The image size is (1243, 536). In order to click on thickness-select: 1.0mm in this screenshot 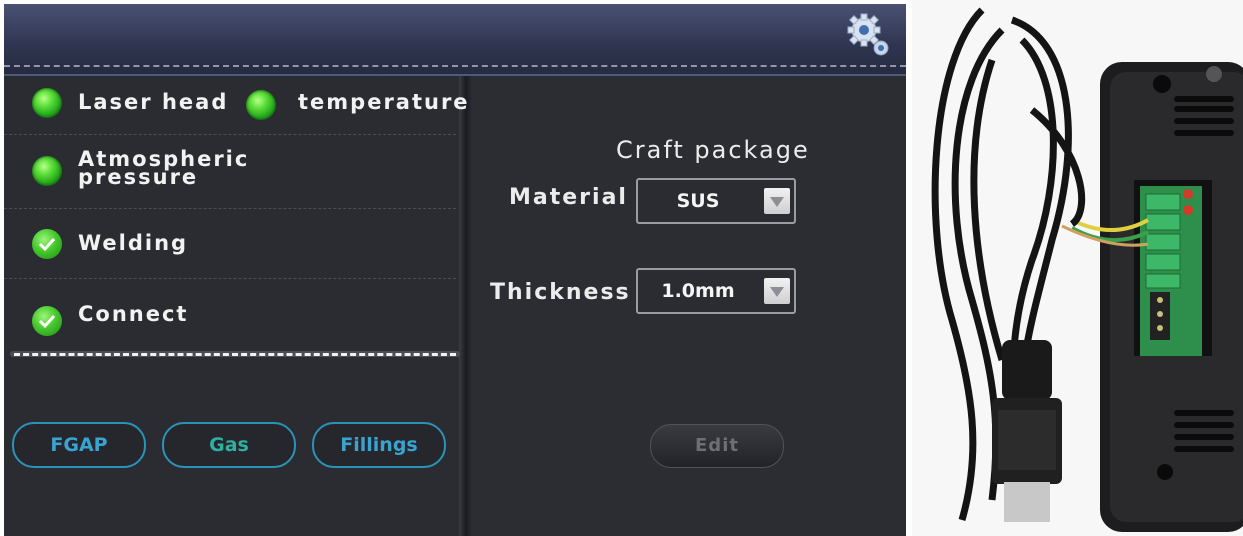, I will do `click(716, 291)`.